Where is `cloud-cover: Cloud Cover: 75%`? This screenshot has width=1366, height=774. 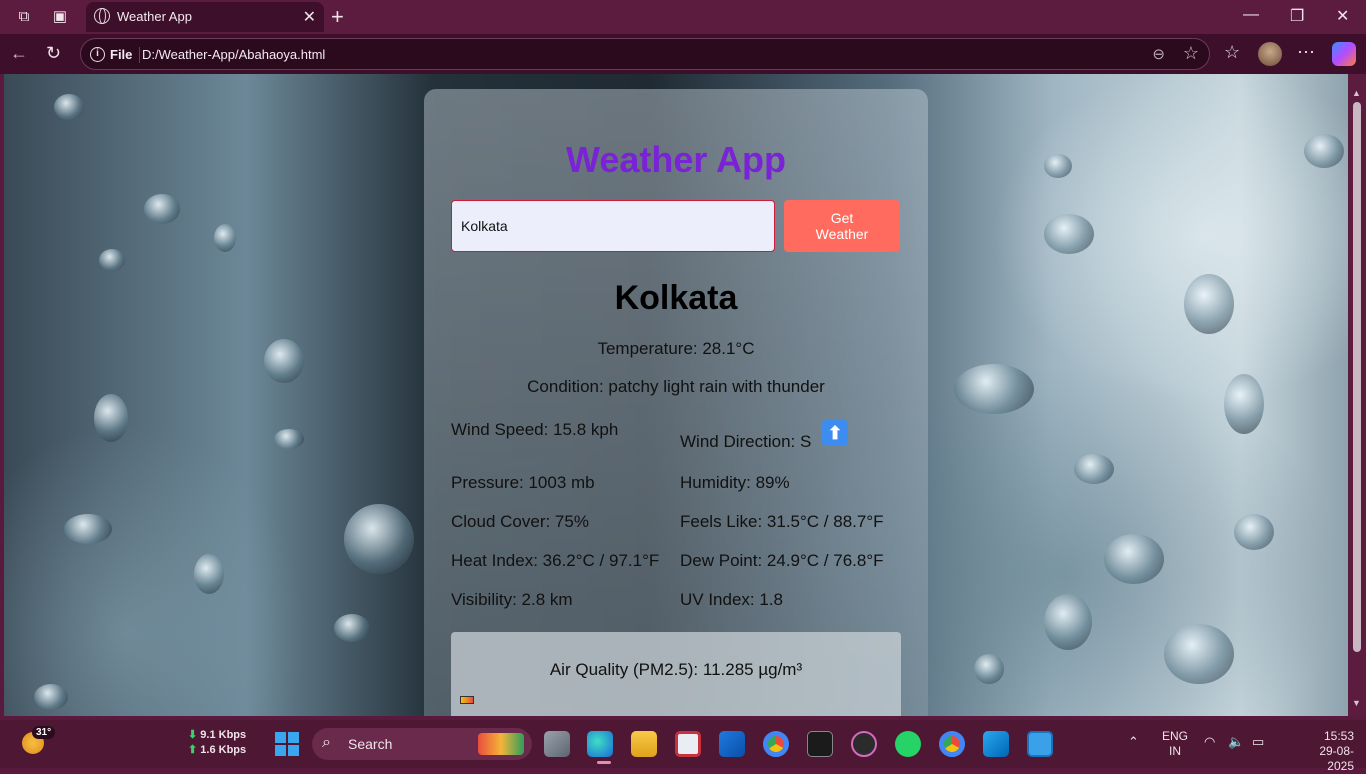 cloud-cover: Cloud Cover: 75% is located at coordinates (520, 521).